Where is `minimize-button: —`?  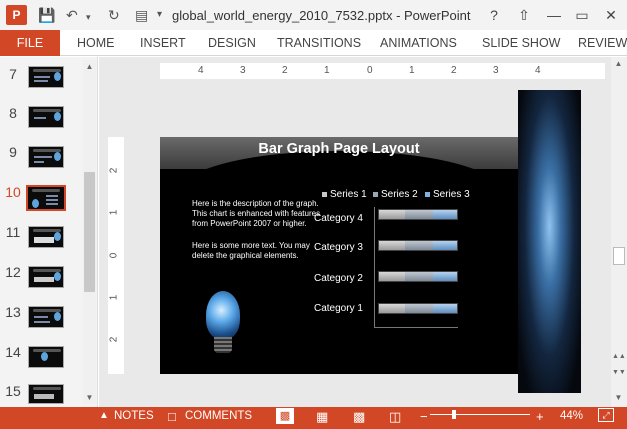 minimize-button: — is located at coordinates (554, 15).